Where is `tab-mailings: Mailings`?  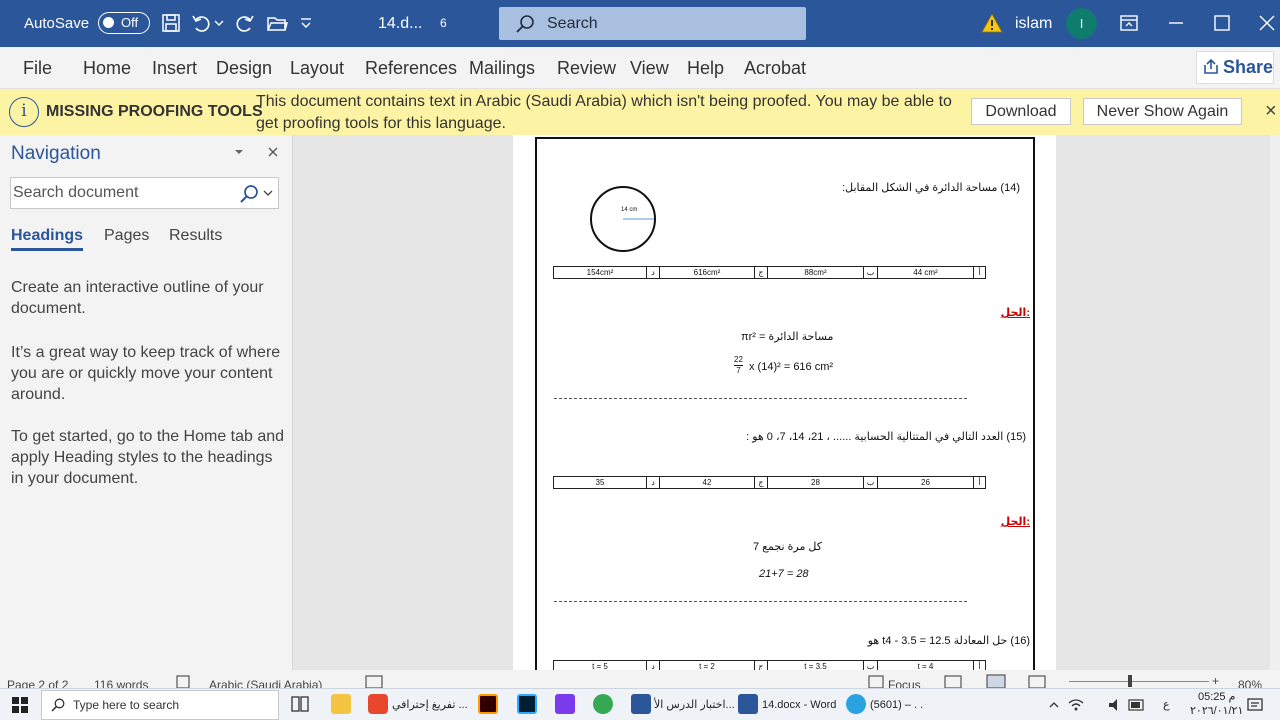 tab-mailings: Mailings is located at coordinates (502, 68).